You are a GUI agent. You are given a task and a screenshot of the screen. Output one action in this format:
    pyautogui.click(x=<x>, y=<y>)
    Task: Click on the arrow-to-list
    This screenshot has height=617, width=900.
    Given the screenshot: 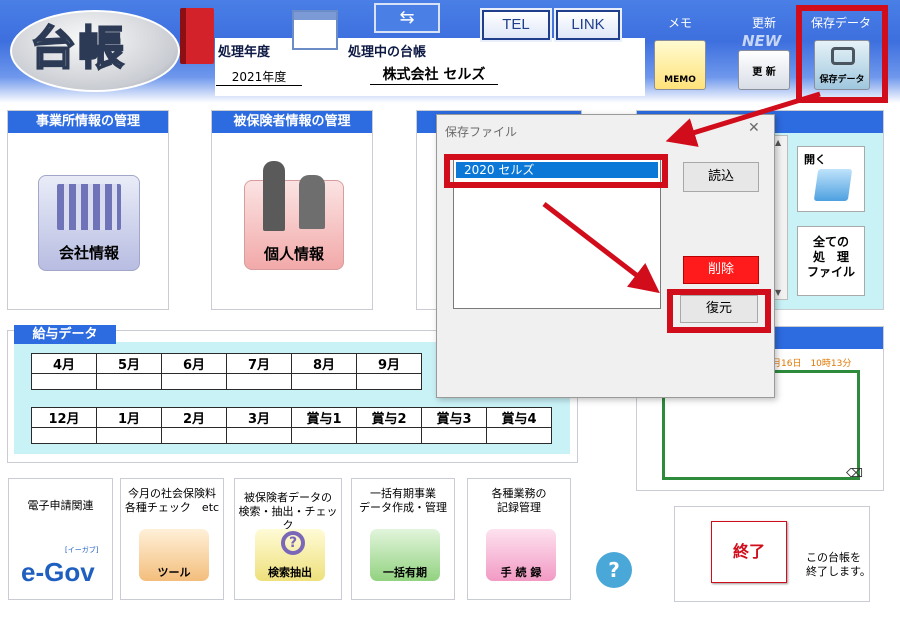 What is the action you would take?
    pyautogui.click(x=743, y=119)
    